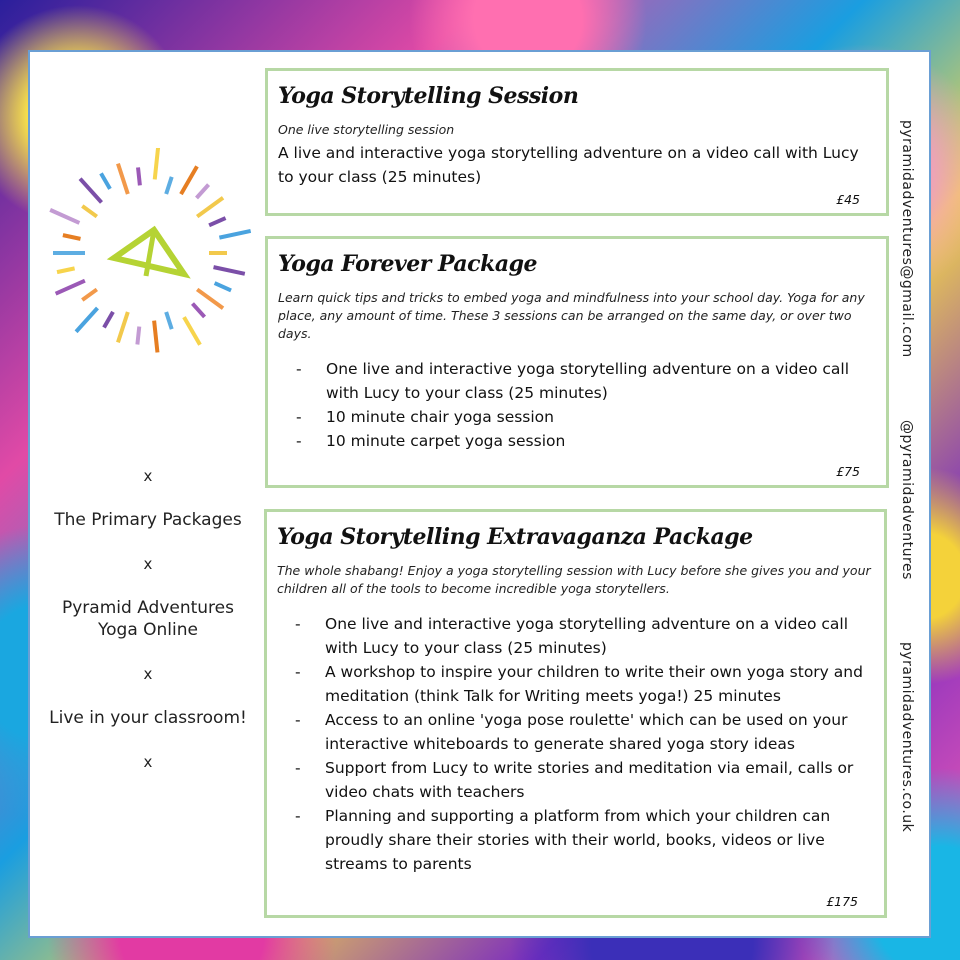  What do you see at coordinates (586, 417) in the screenshot?
I see `list-item: 10 minute chair yoga session` at bounding box center [586, 417].